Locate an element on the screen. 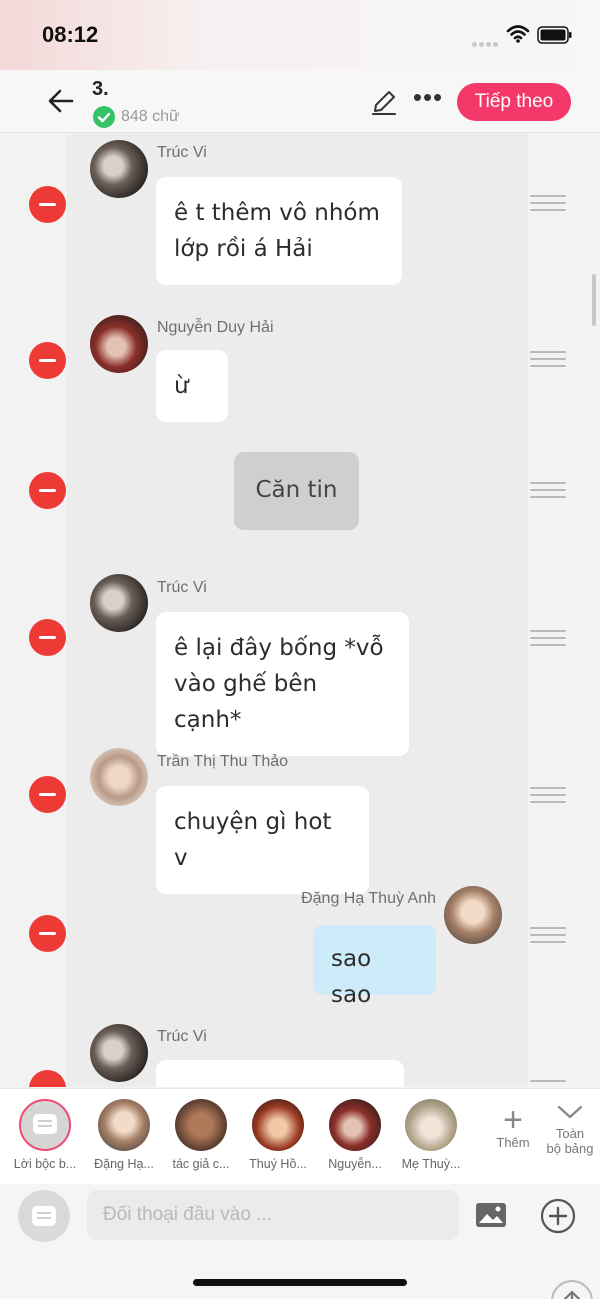 This screenshot has width=600, height=1299. image-icon is located at coordinates (491, 1215).